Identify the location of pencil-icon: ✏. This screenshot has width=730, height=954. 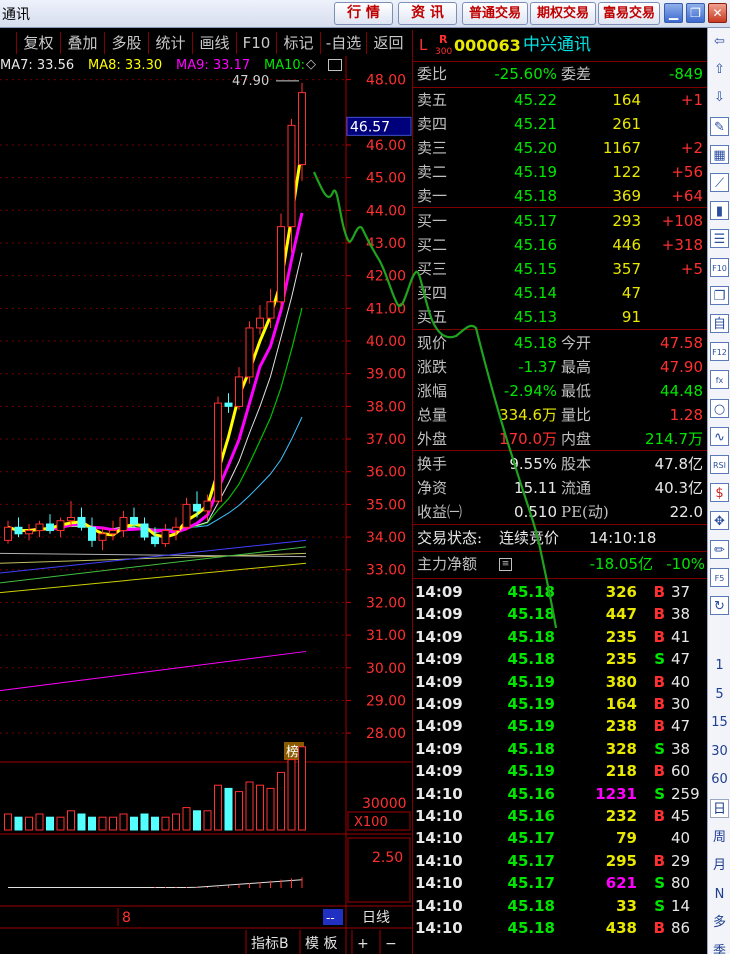
(719, 549).